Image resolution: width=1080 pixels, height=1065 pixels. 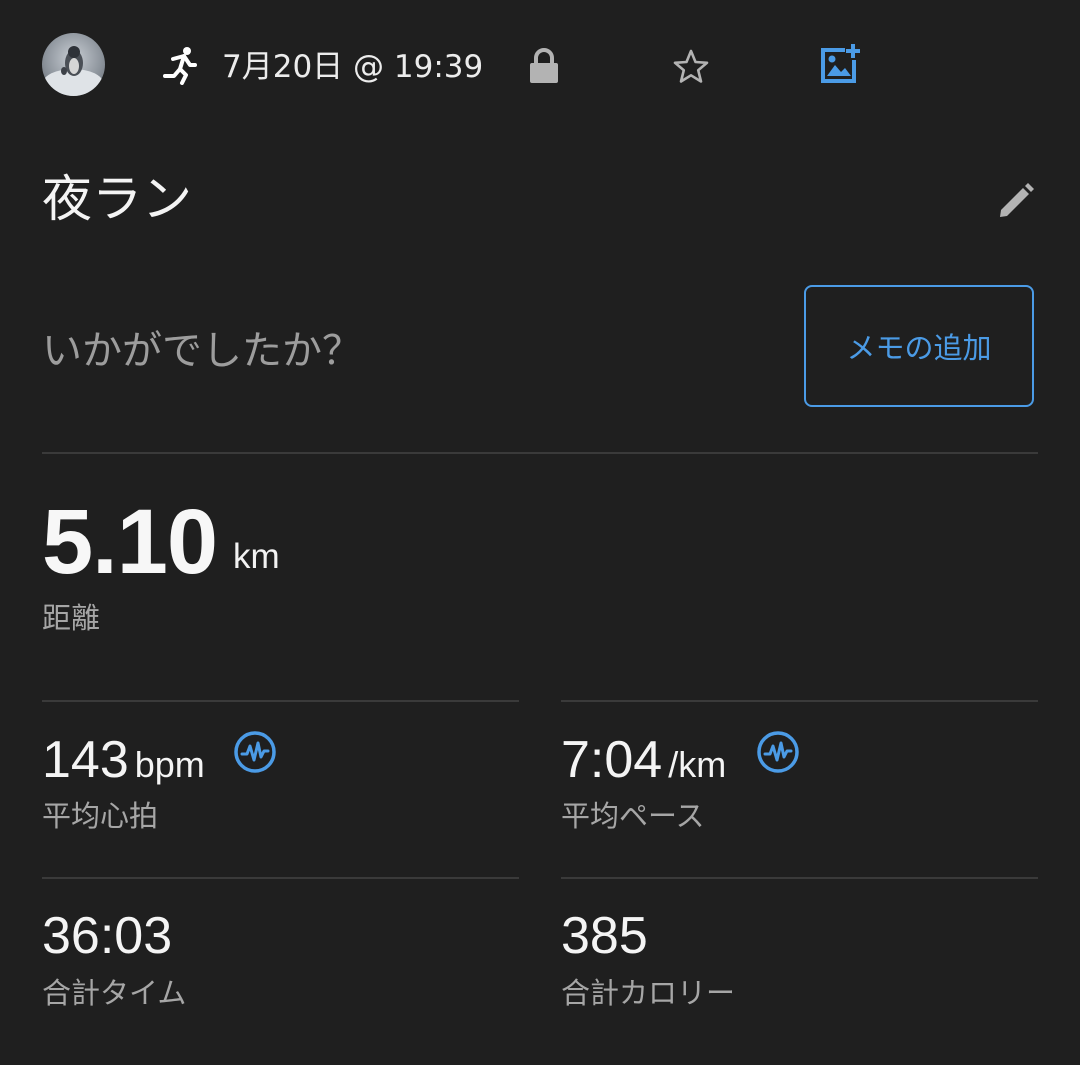 What do you see at coordinates (612, 760) in the screenshot?
I see `avg-pace-number: 7:04` at bounding box center [612, 760].